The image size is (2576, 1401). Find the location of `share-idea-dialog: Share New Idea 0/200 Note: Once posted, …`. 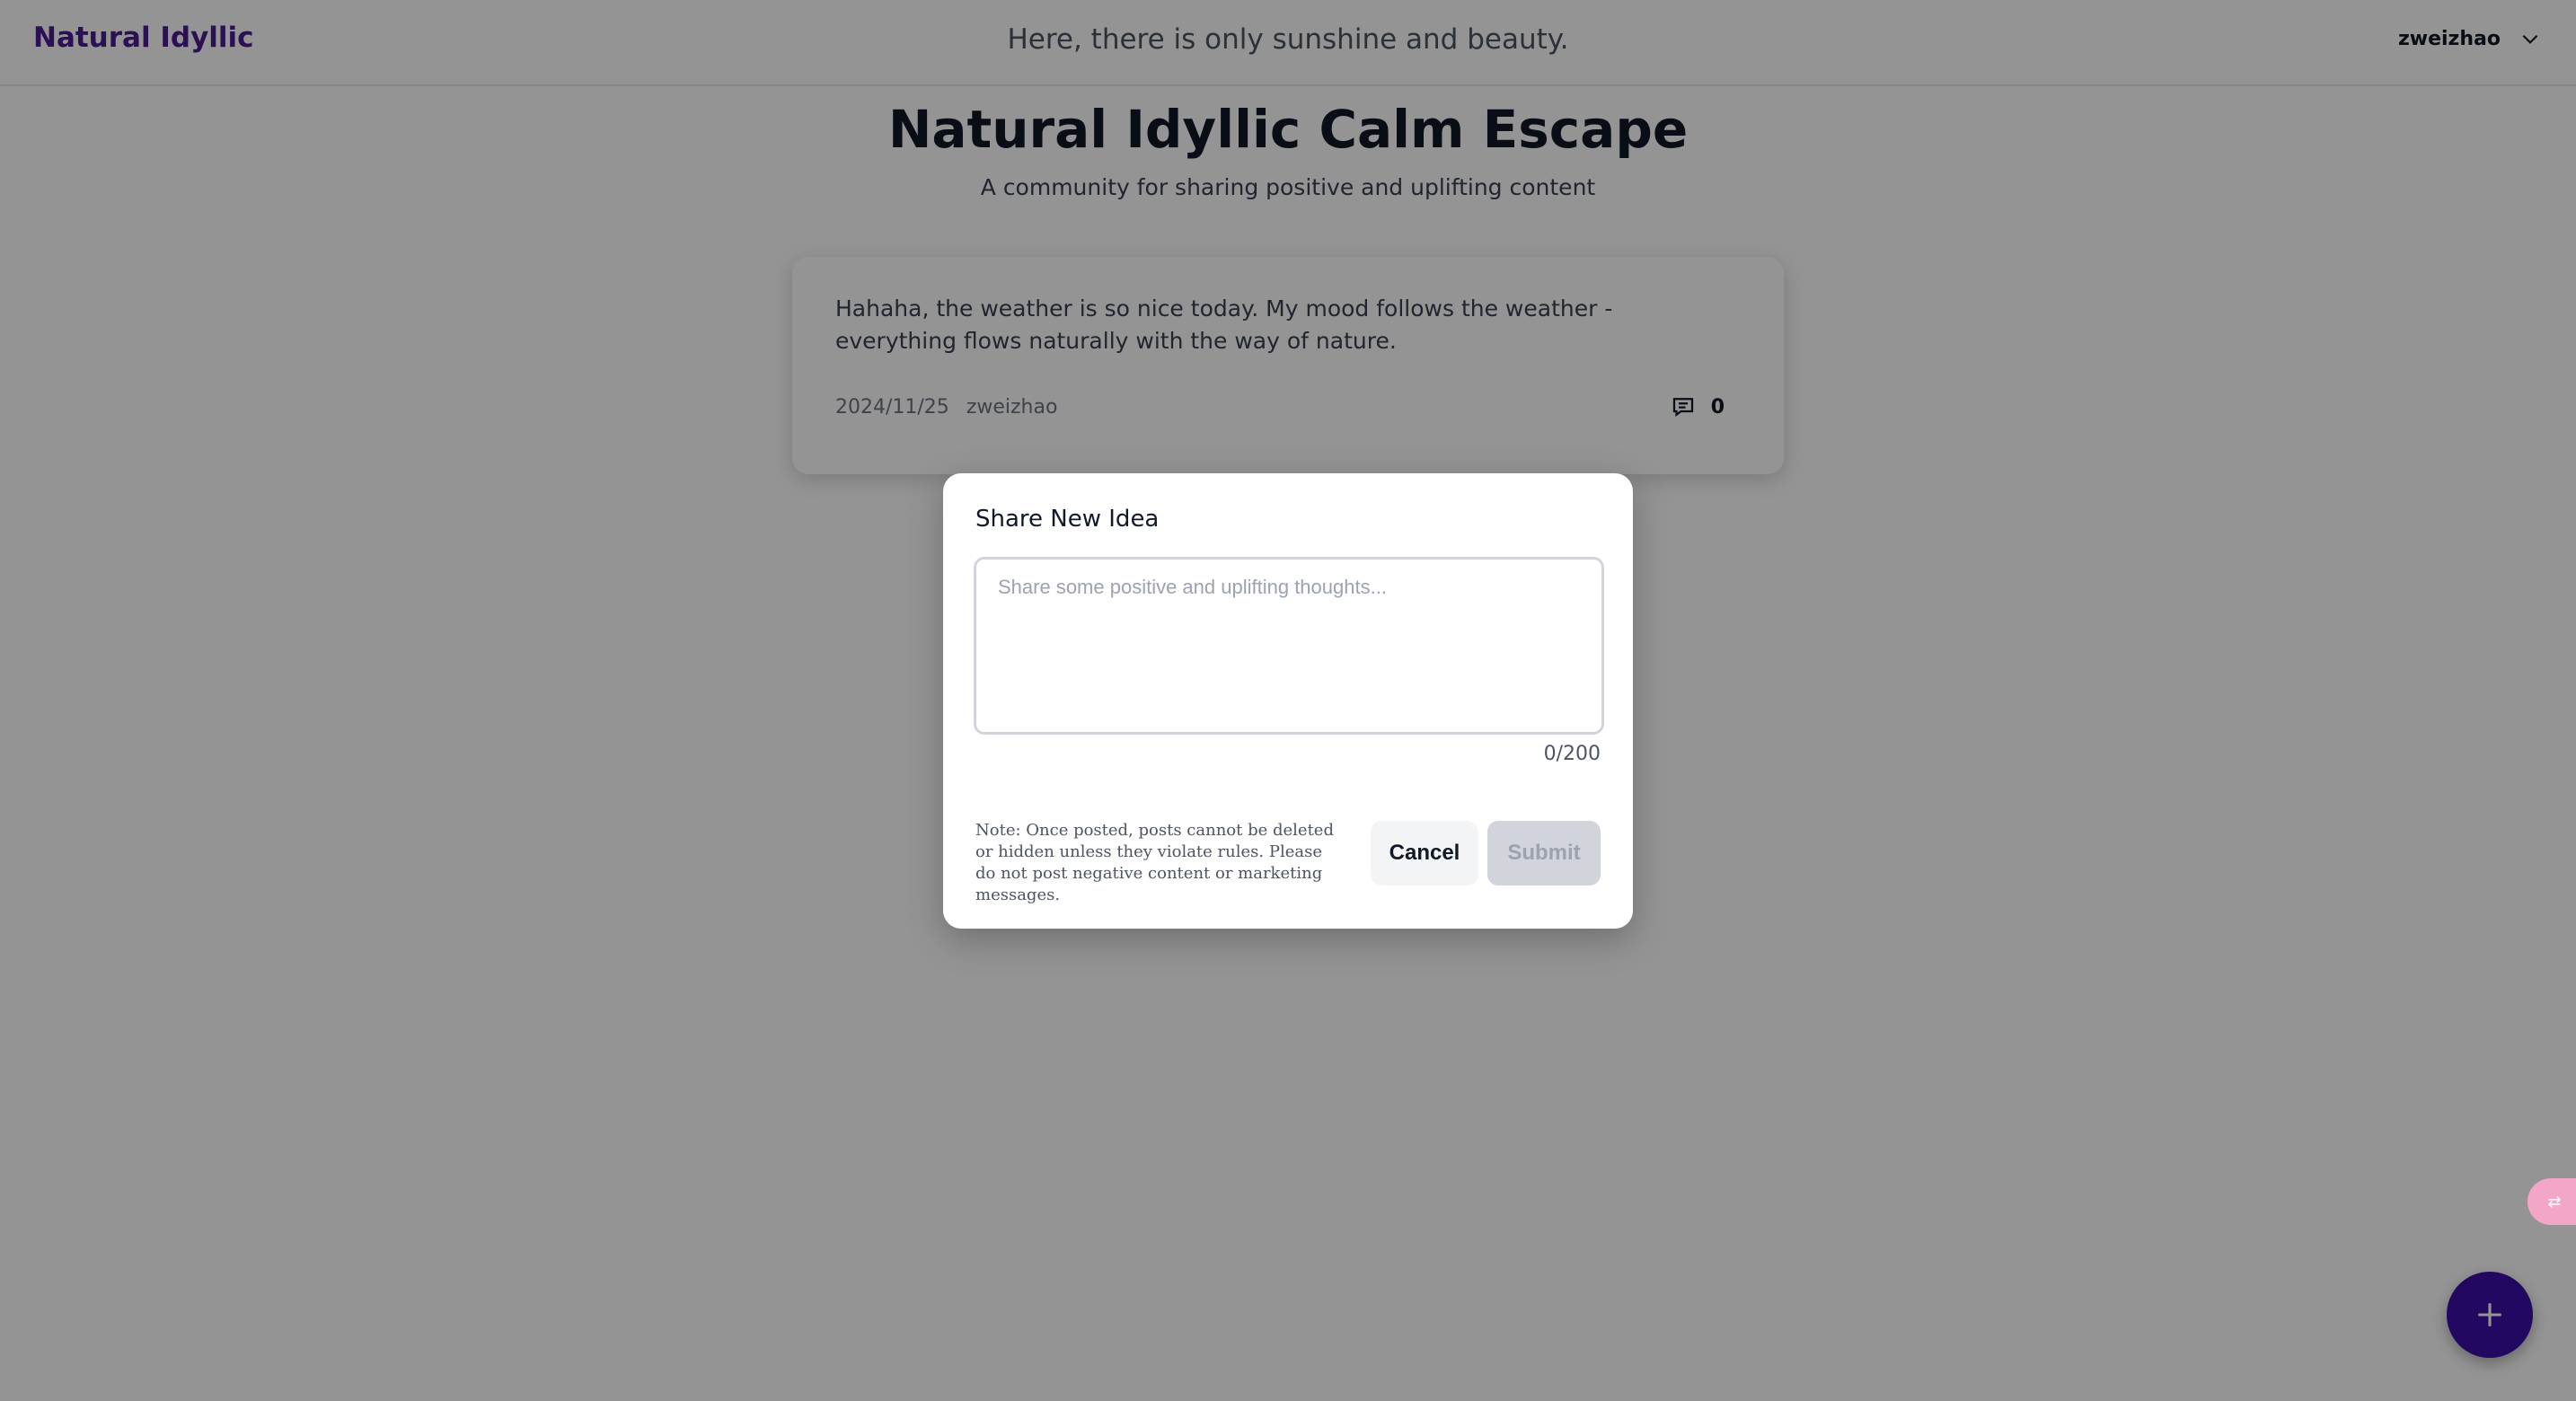

share-idea-dialog: Share New Idea 0/200 Note: Once posted, … is located at coordinates (1288, 701).